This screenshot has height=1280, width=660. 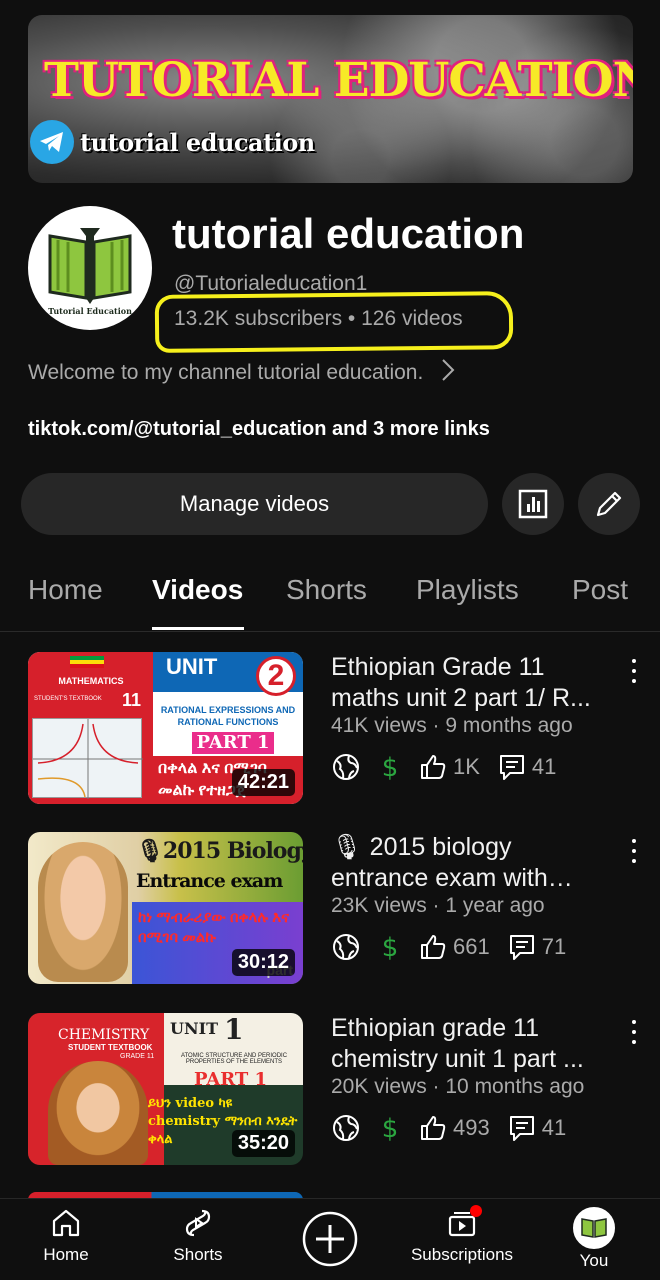 I want to click on create-icon, so click(x=330, y=1239).